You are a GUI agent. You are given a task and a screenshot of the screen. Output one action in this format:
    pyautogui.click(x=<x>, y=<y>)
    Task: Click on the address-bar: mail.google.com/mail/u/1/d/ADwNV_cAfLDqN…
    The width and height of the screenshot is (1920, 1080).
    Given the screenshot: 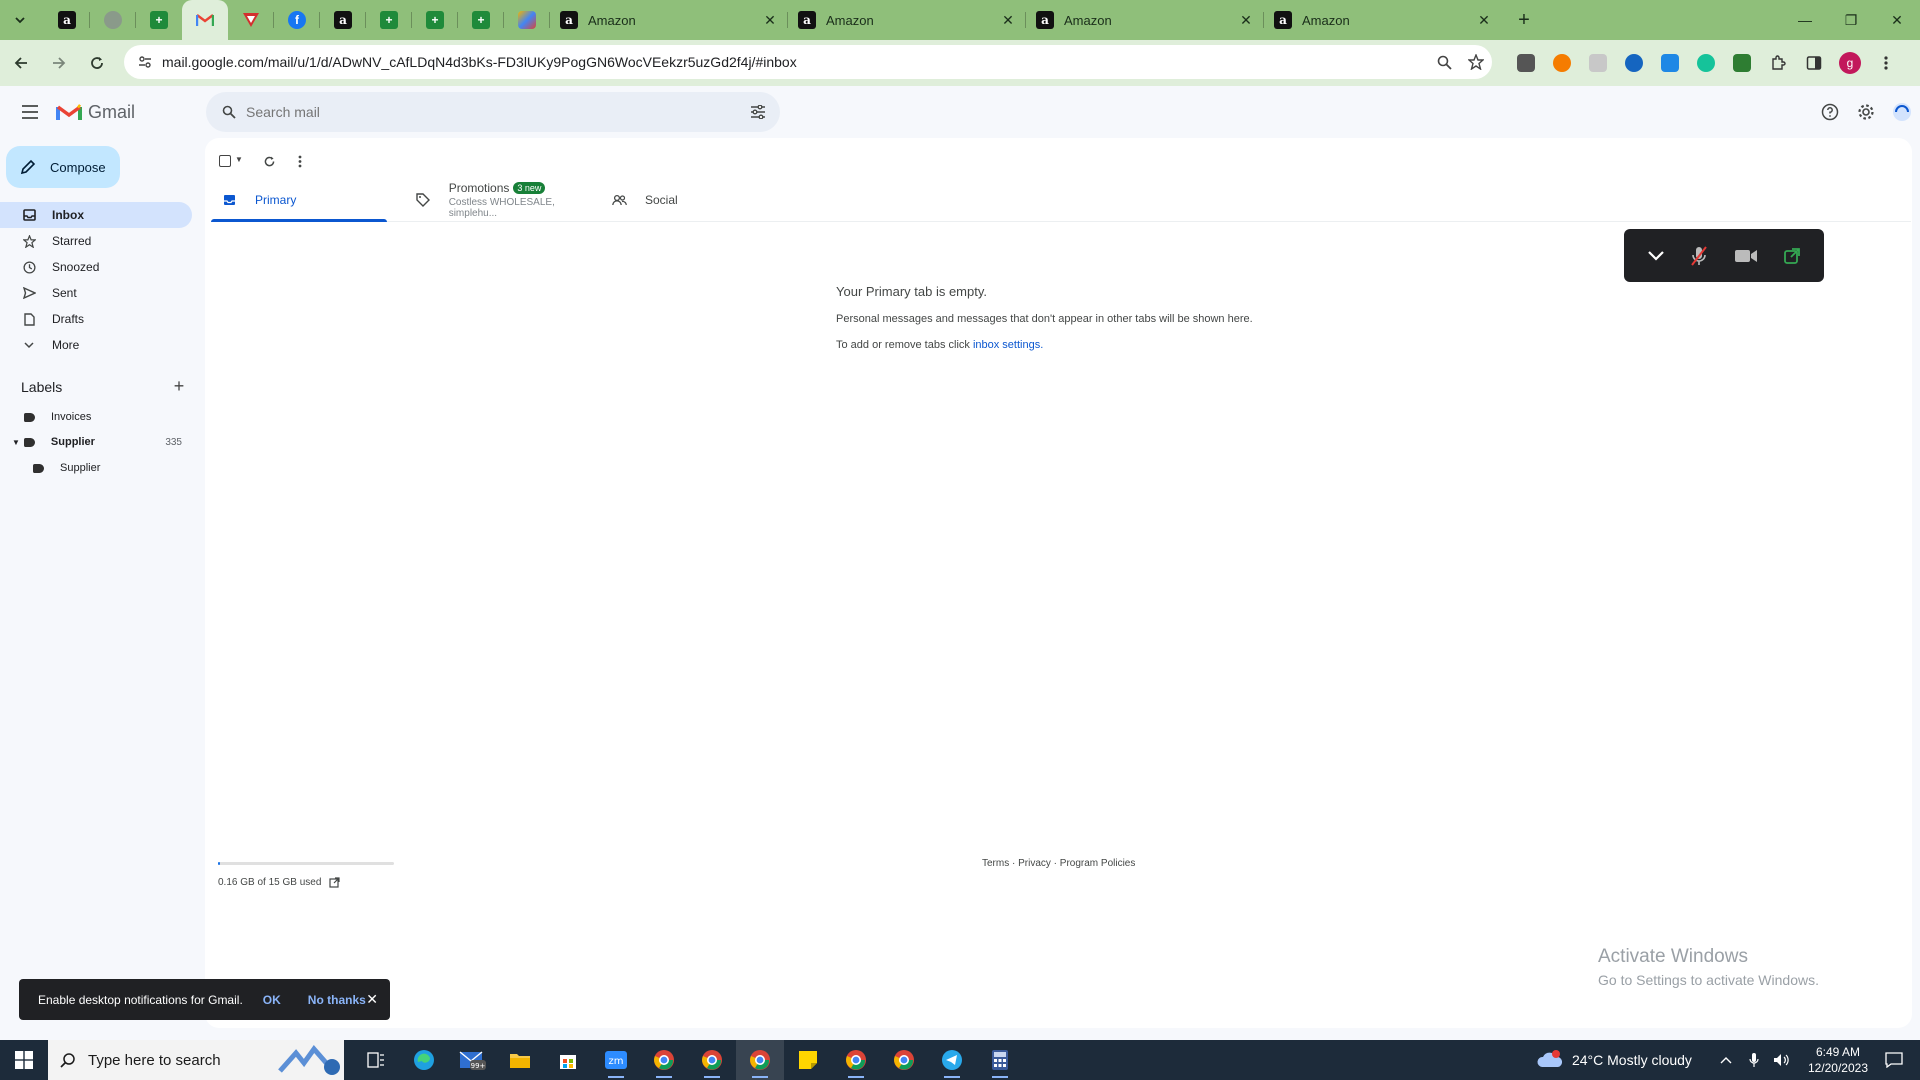 What is the action you would take?
    pyautogui.click(x=808, y=62)
    